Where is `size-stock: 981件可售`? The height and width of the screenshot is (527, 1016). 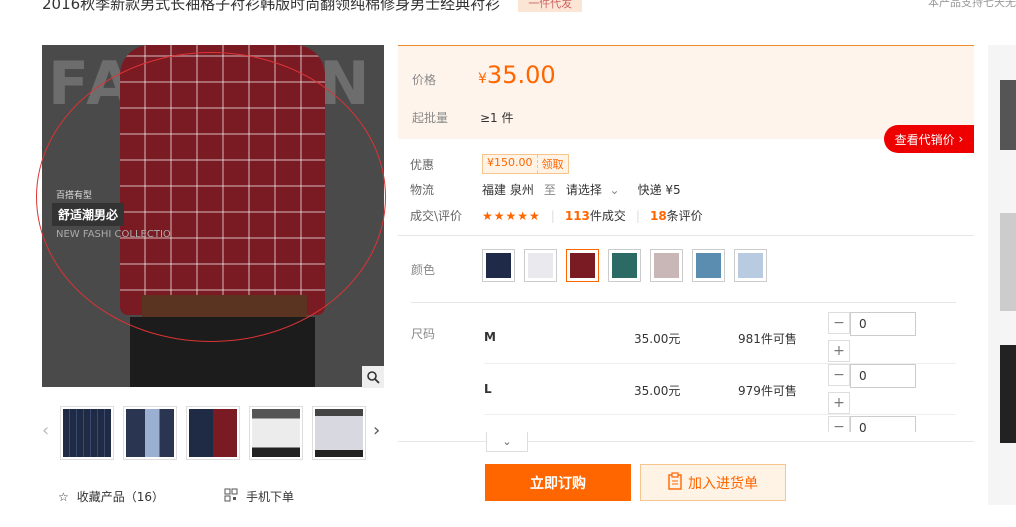
size-stock: 981件可售 is located at coordinates (767, 339).